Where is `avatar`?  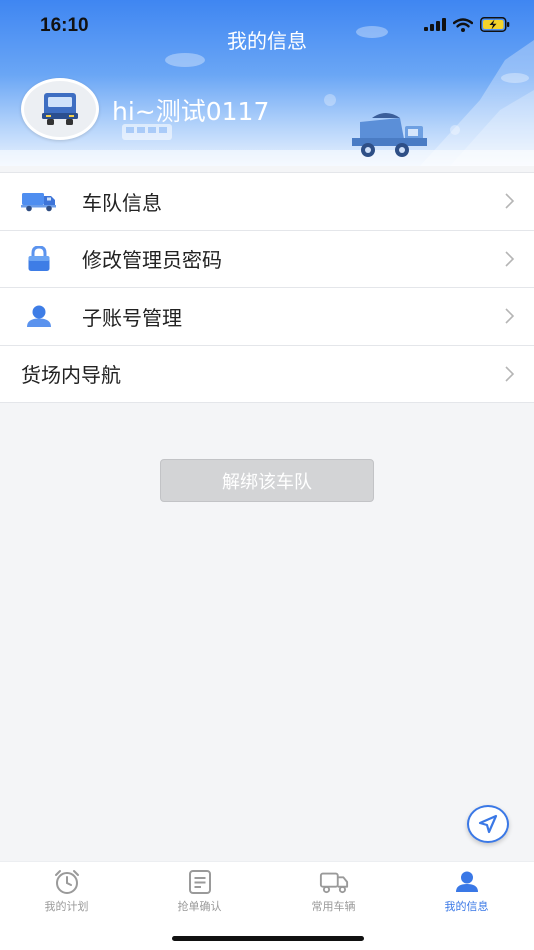 avatar is located at coordinates (60, 109).